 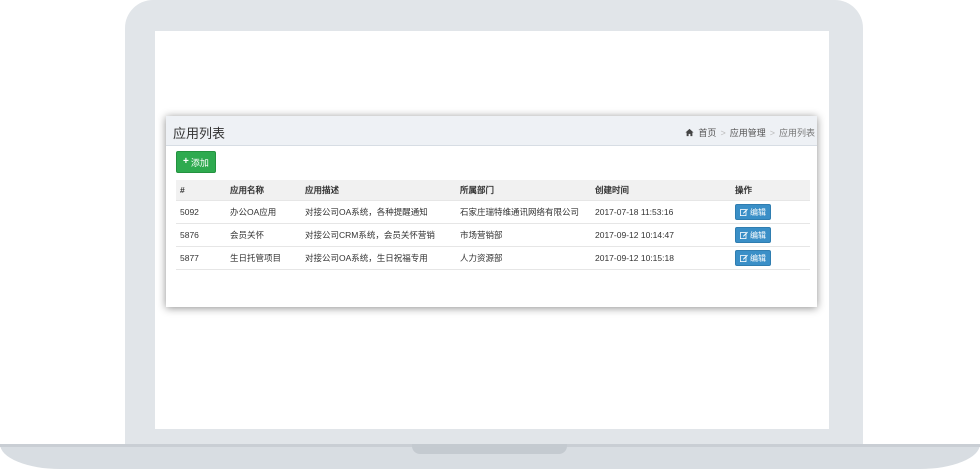 What do you see at coordinates (796, 133) in the screenshot?
I see `breadcrumb-current: 应用列表` at bounding box center [796, 133].